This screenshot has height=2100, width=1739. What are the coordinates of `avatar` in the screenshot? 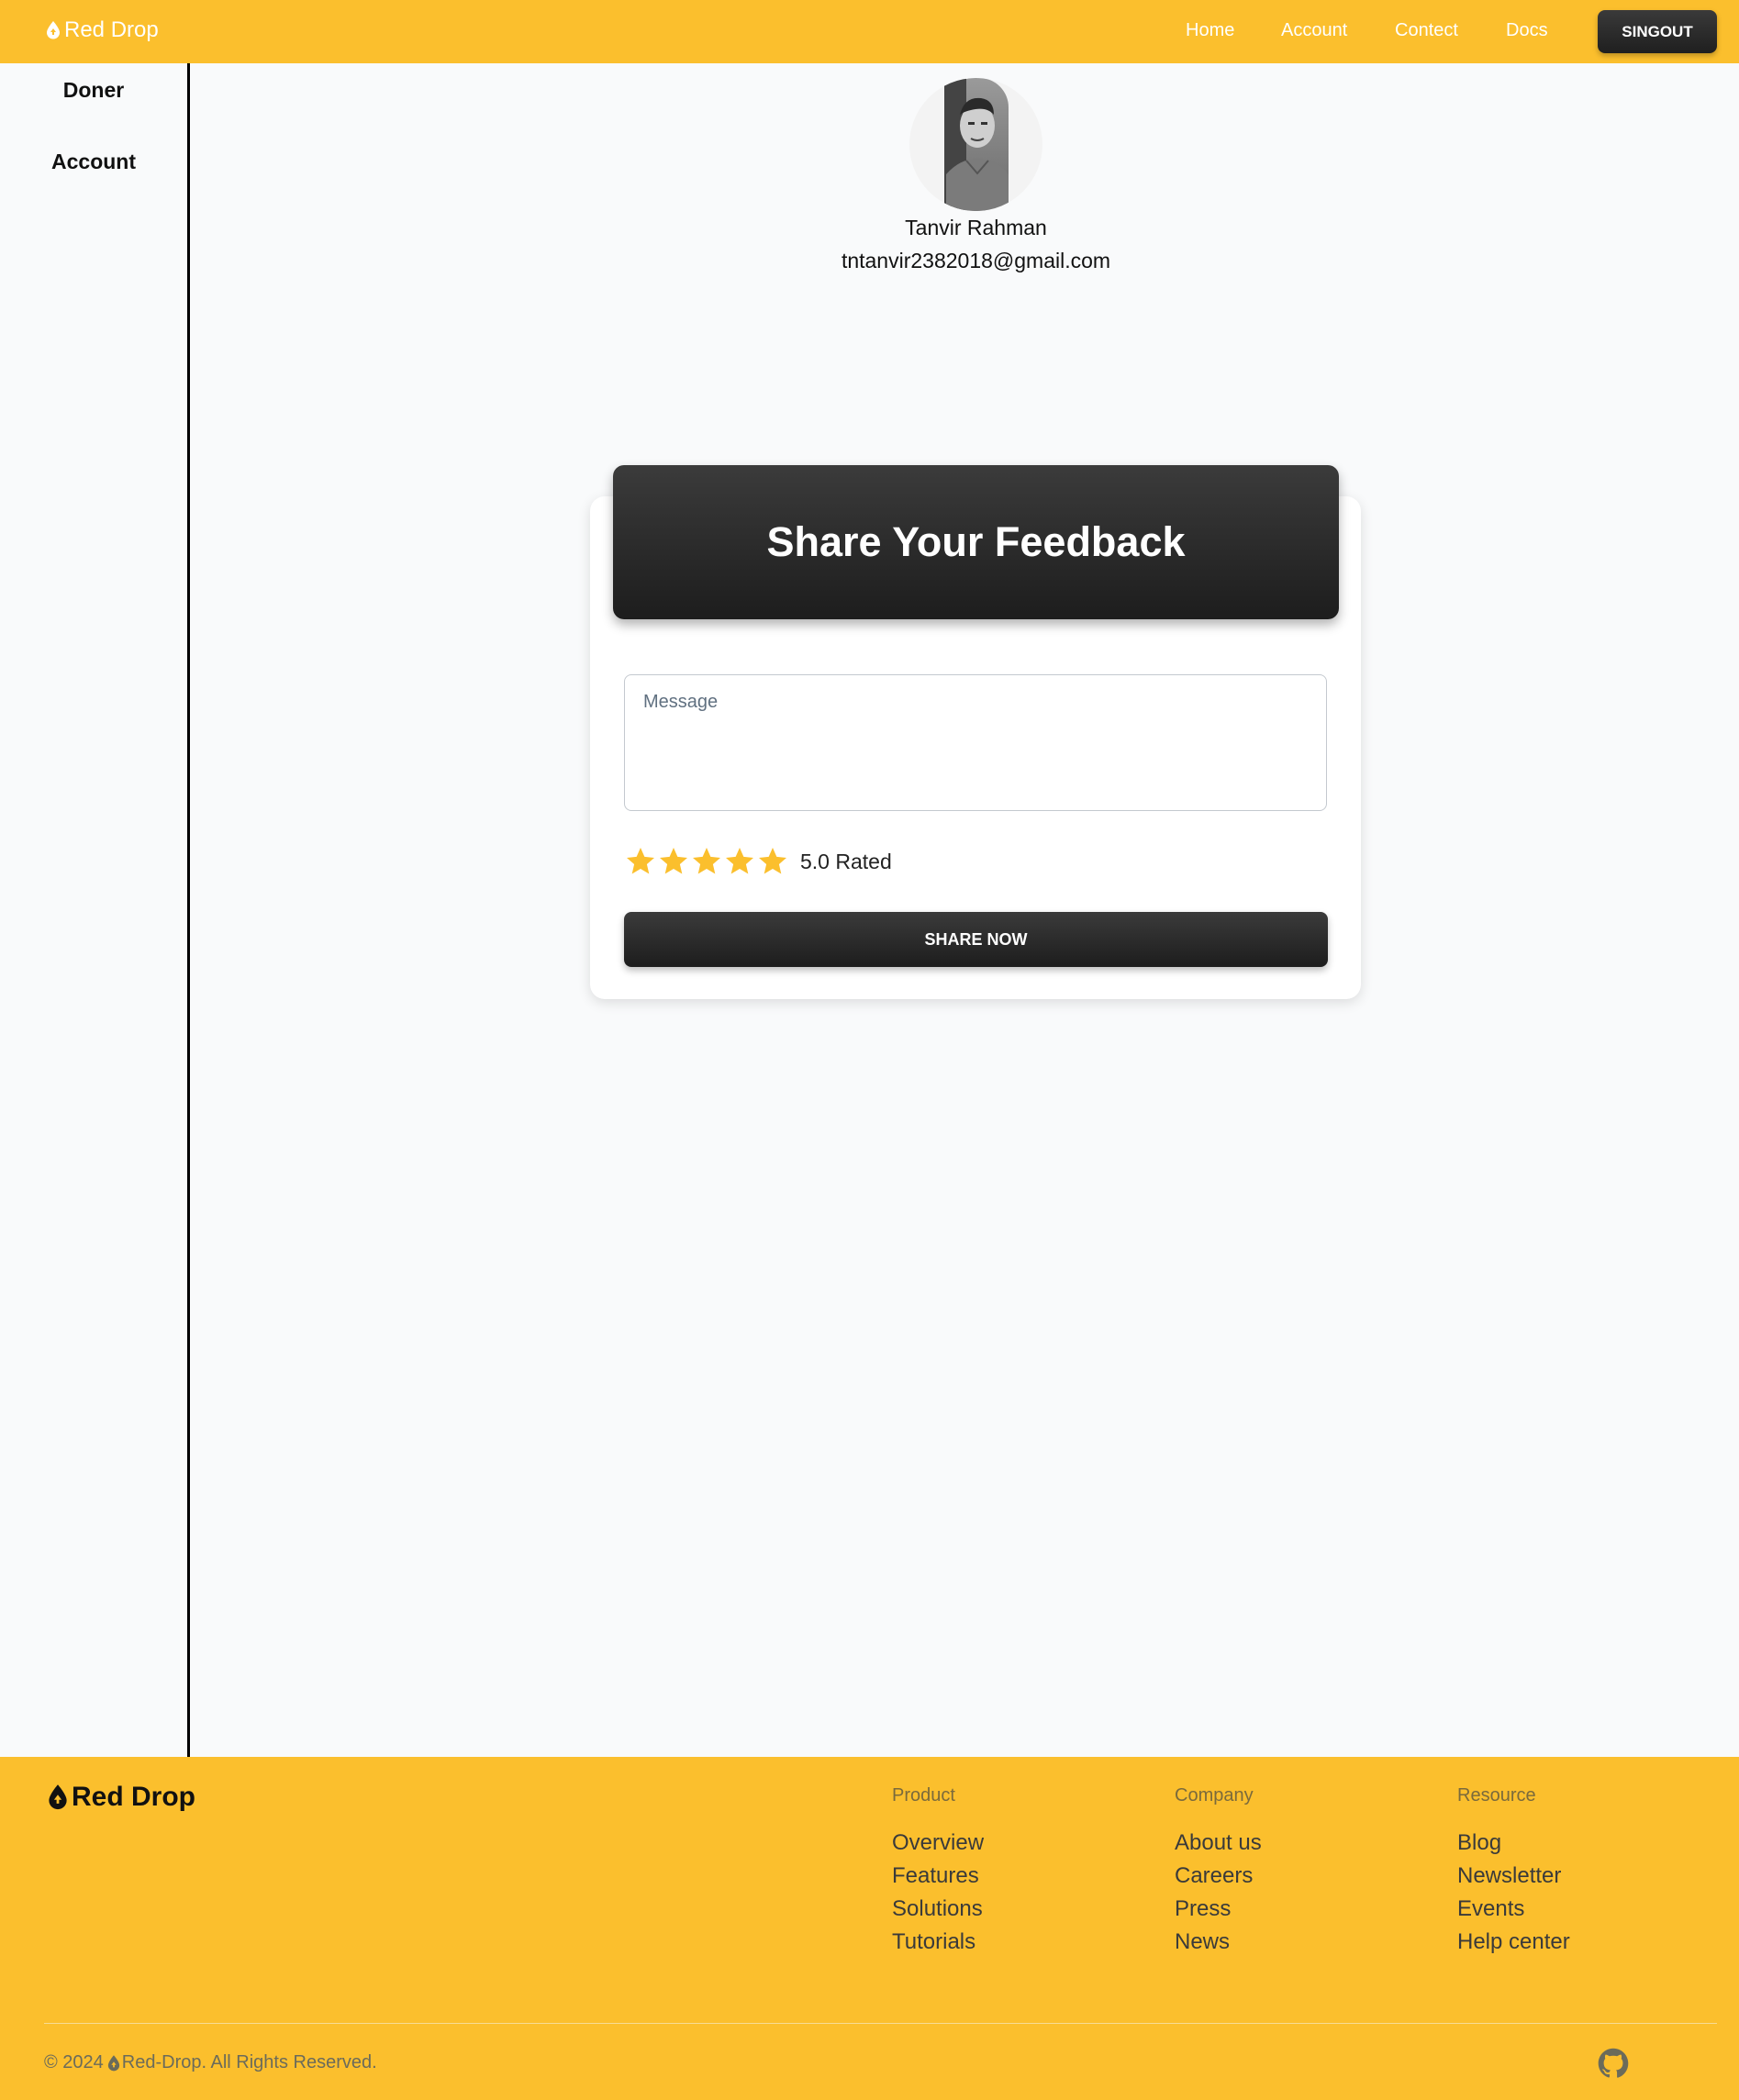 It's located at (975, 145).